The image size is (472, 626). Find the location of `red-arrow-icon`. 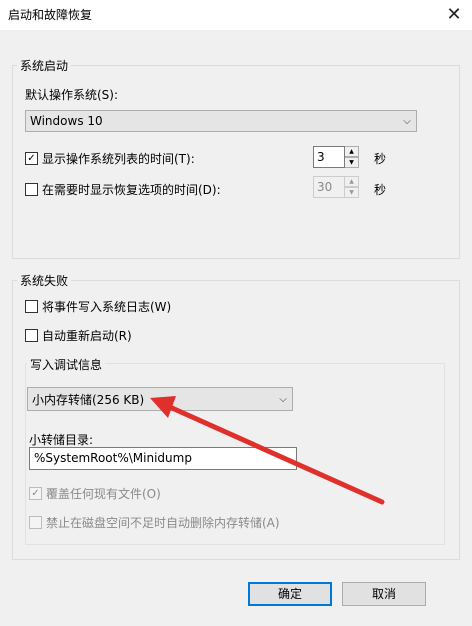

red-arrow-icon is located at coordinates (267, 450).